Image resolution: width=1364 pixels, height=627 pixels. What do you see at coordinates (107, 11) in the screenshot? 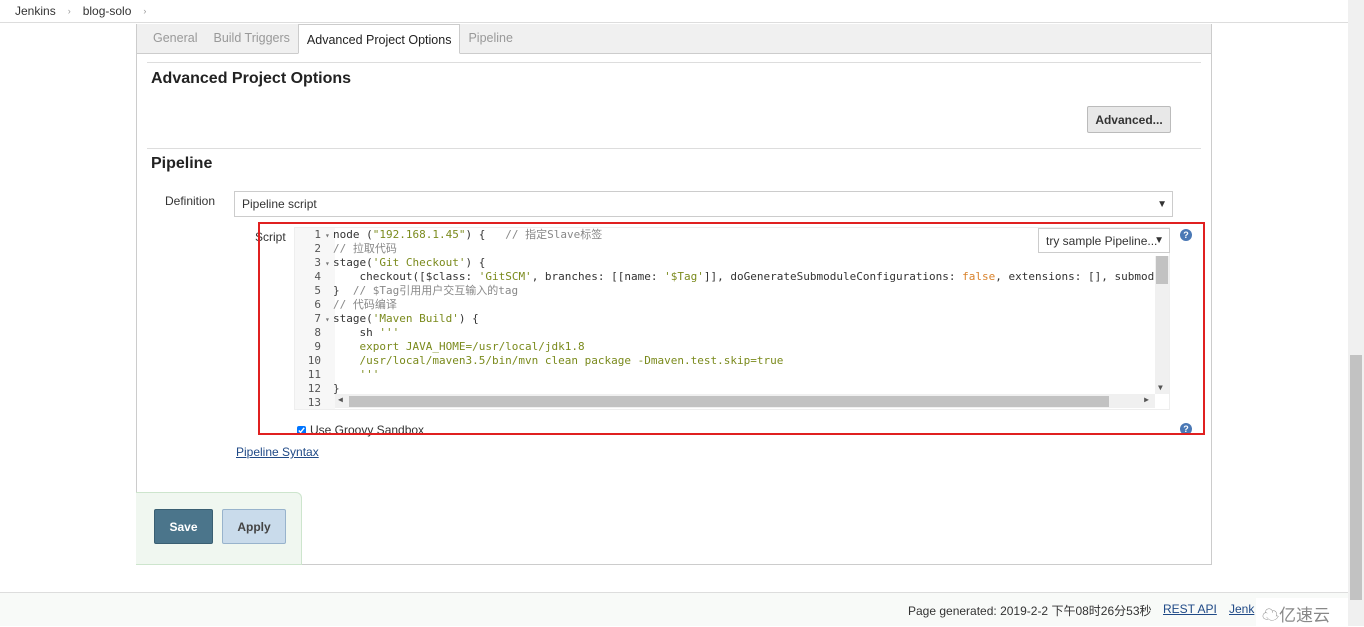
I see `breadcrumb-blog-solo: blog-solo` at bounding box center [107, 11].